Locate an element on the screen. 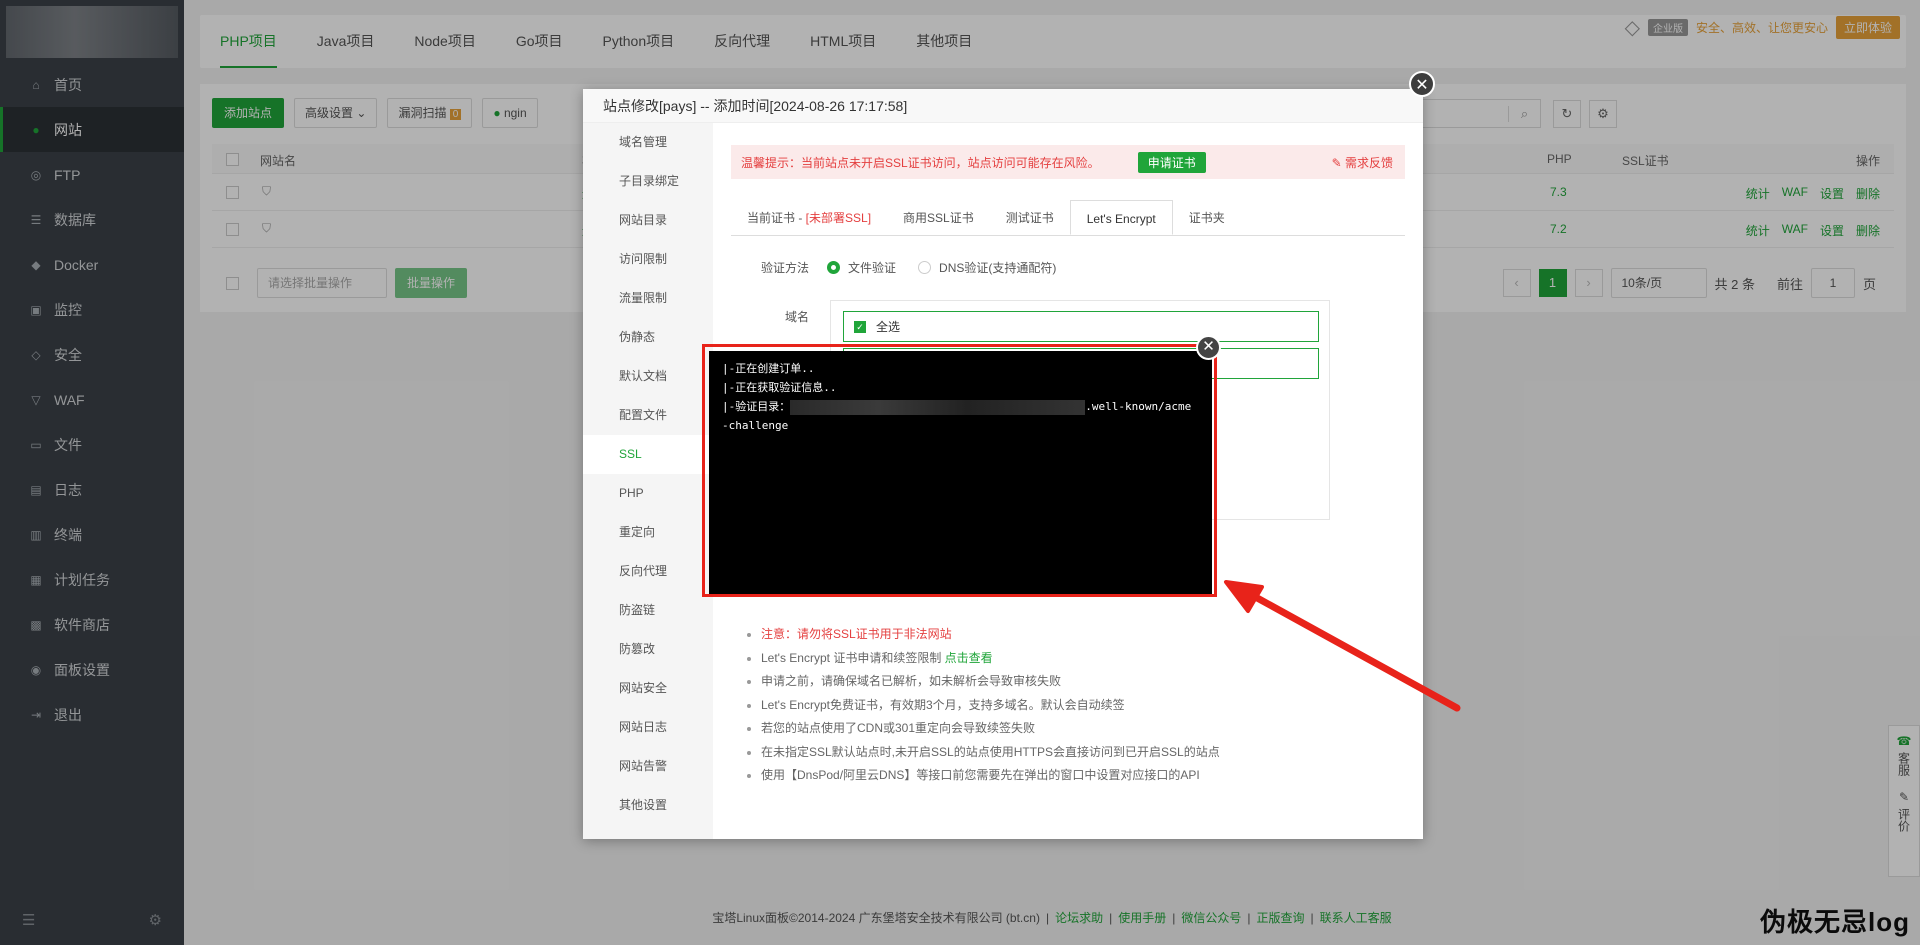 This screenshot has width=1920, height=945. annotation-arrow is located at coordinates (1342, 646).